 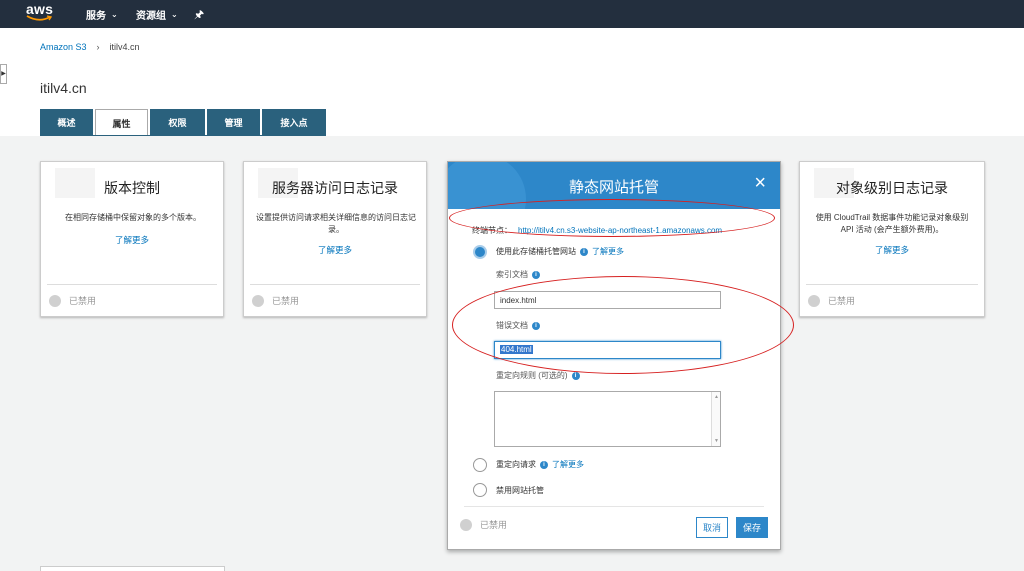 I want to click on pin-icon: 🖈, so click(x=199, y=15).